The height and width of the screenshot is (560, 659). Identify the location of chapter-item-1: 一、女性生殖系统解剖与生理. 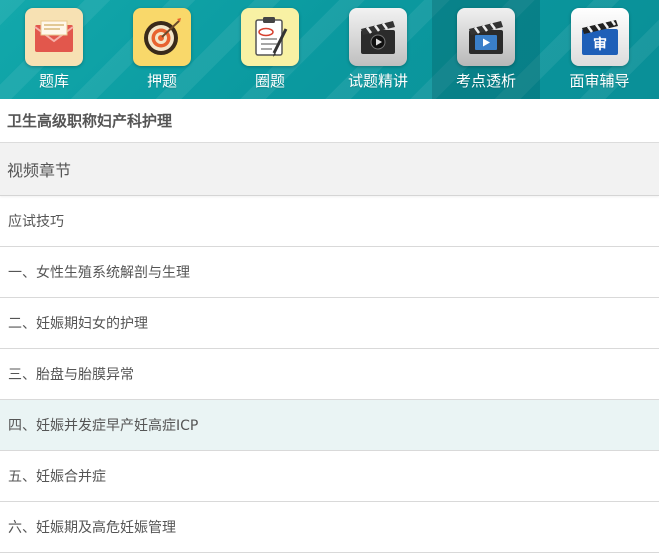
(329, 272).